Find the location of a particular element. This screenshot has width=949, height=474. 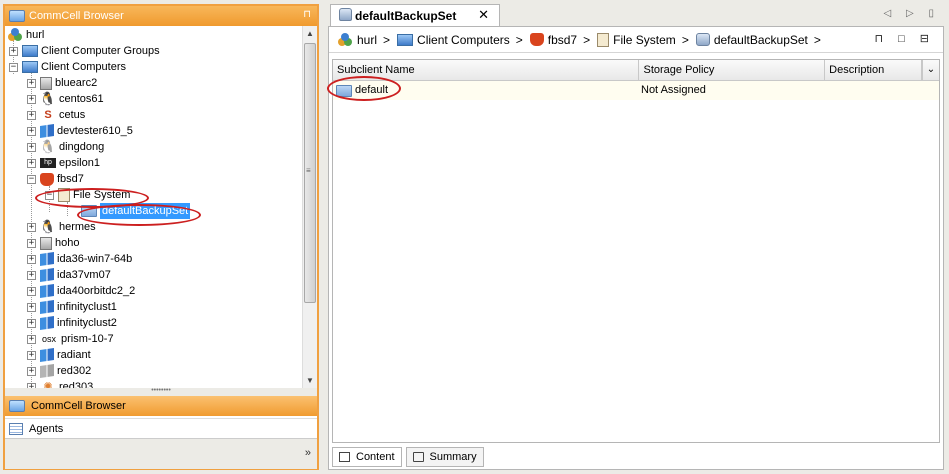

pin-icon: ⊓ is located at coordinates (307, 14).